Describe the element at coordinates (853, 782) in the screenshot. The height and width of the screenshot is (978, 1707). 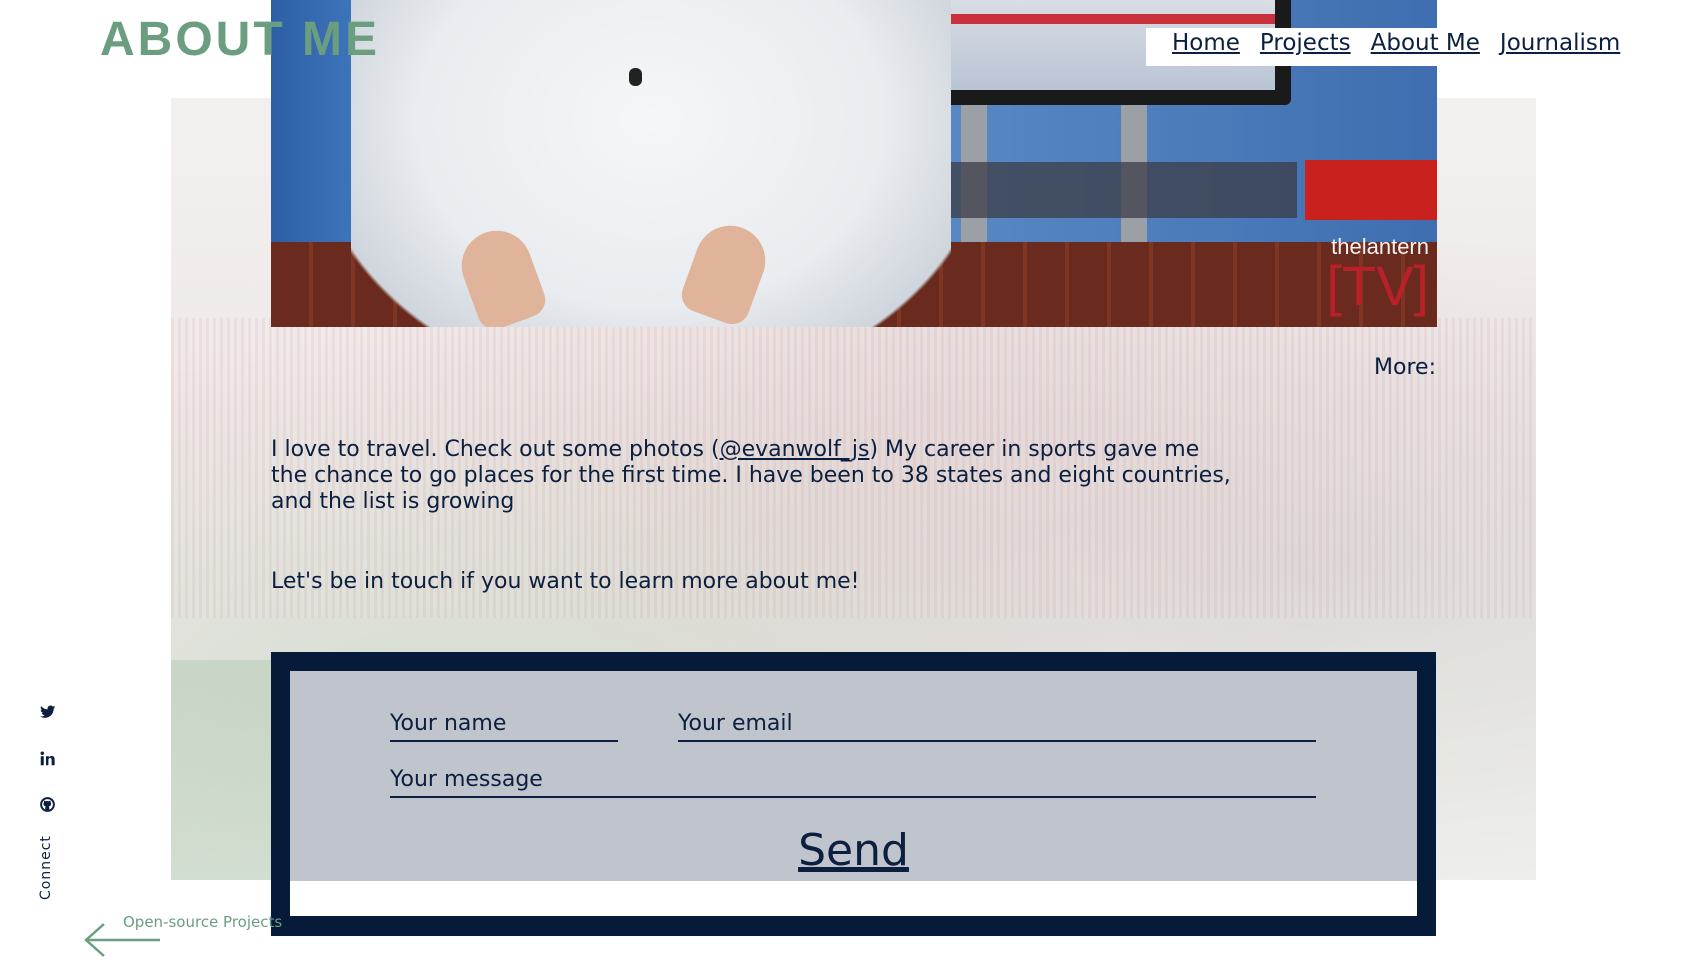
I see `message-field` at that location.